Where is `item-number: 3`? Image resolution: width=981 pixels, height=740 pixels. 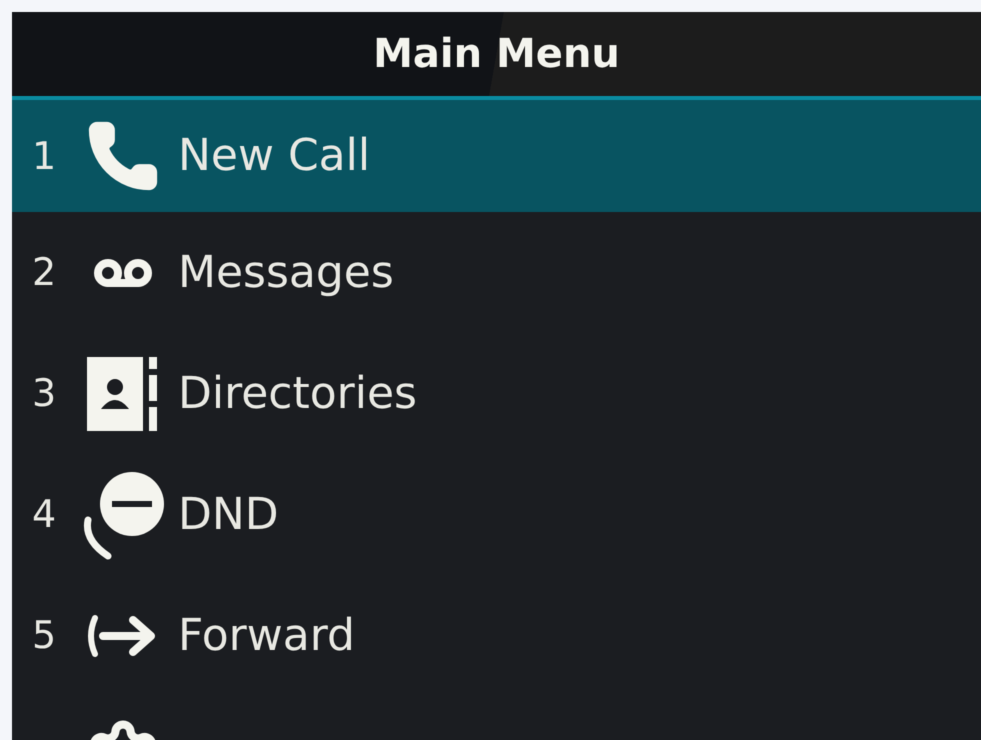
item-number: 3 is located at coordinates (45, 393).